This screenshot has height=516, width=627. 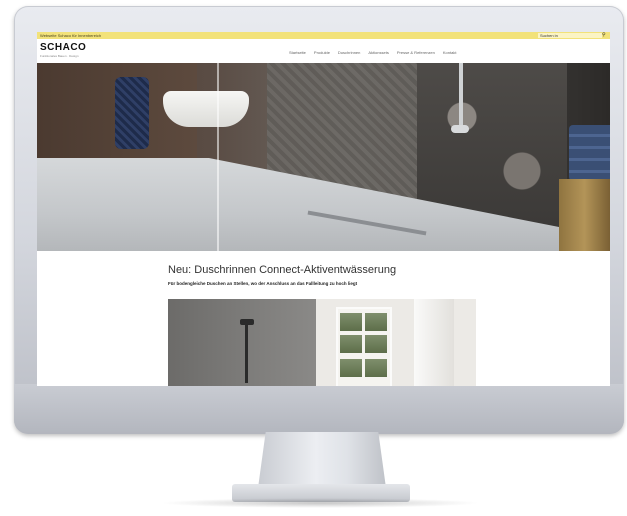 What do you see at coordinates (132, 113) in the screenshot?
I see `hero-vase` at bounding box center [132, 113].